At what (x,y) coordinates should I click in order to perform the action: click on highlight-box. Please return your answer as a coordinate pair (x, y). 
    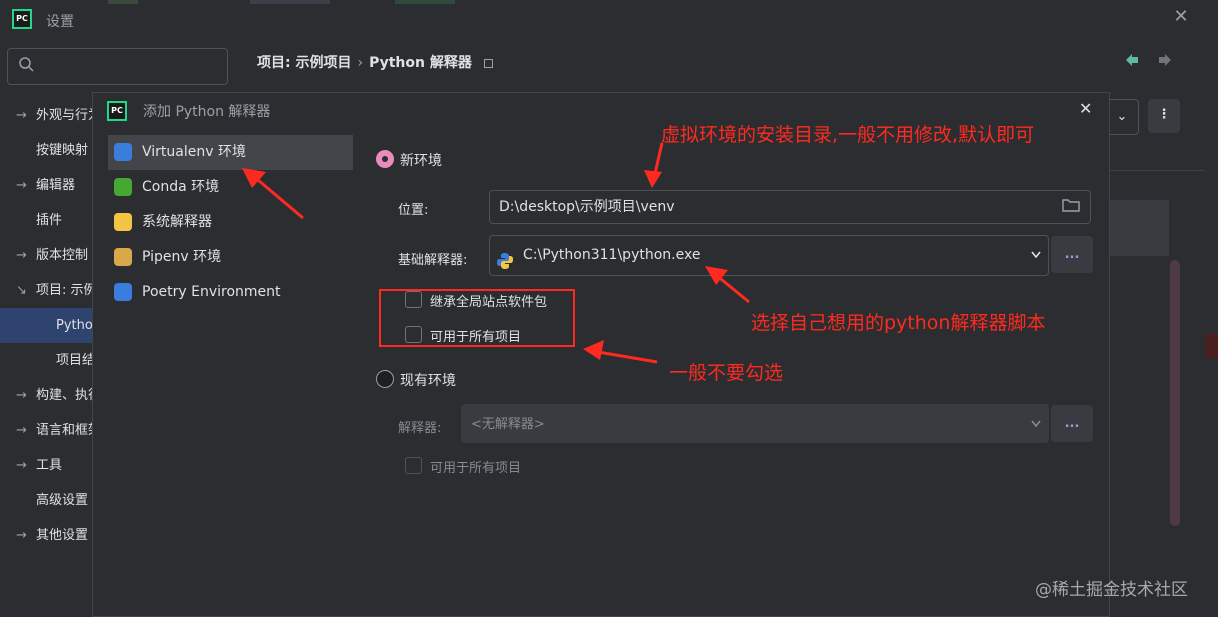
    Looking at the image, I should click on (477, 318).